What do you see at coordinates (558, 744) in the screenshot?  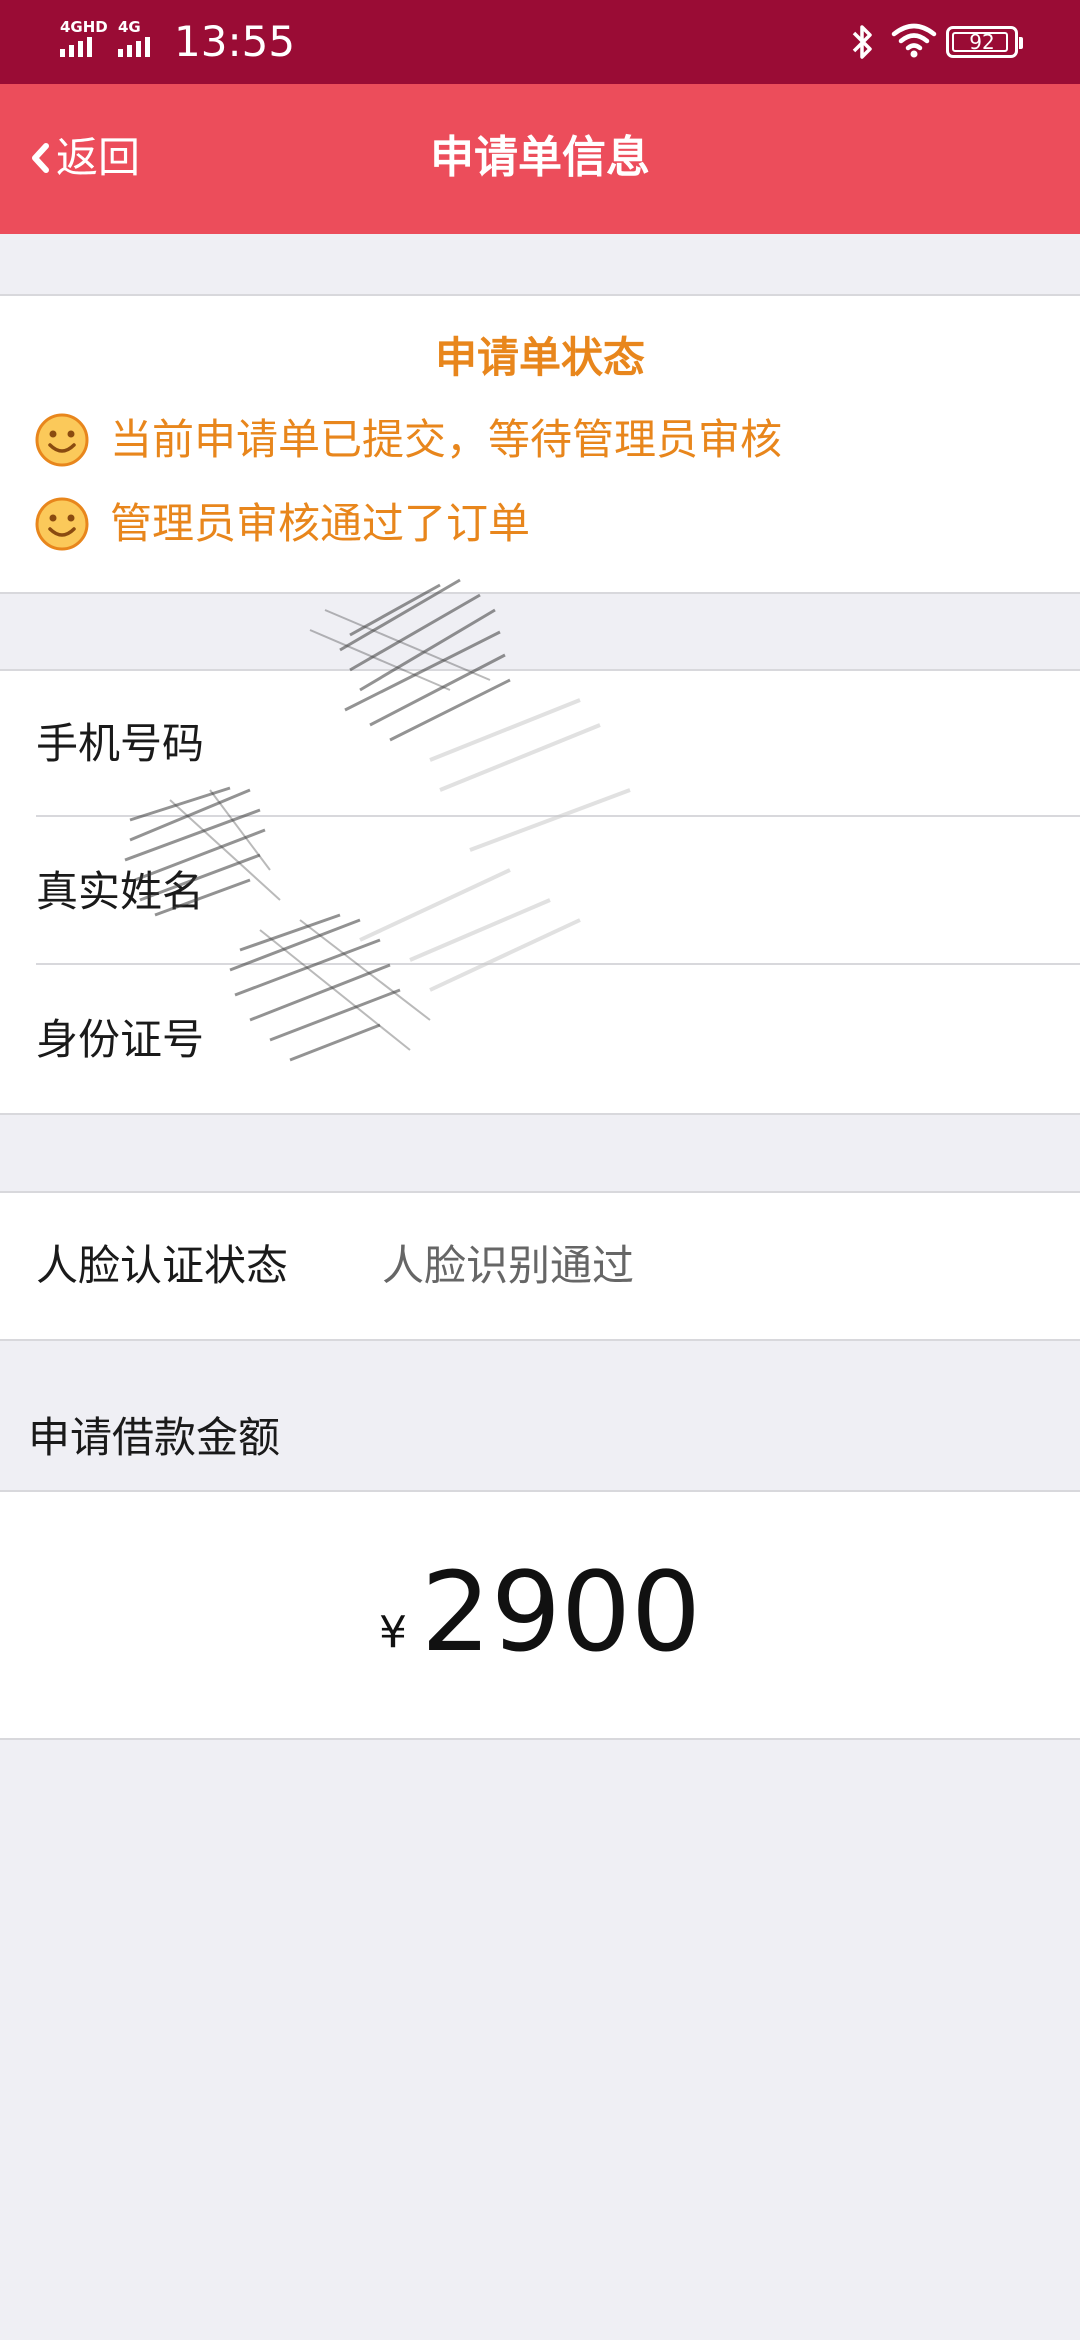 I see `phone-row: 手机号码` at bounding box center [558, 744].